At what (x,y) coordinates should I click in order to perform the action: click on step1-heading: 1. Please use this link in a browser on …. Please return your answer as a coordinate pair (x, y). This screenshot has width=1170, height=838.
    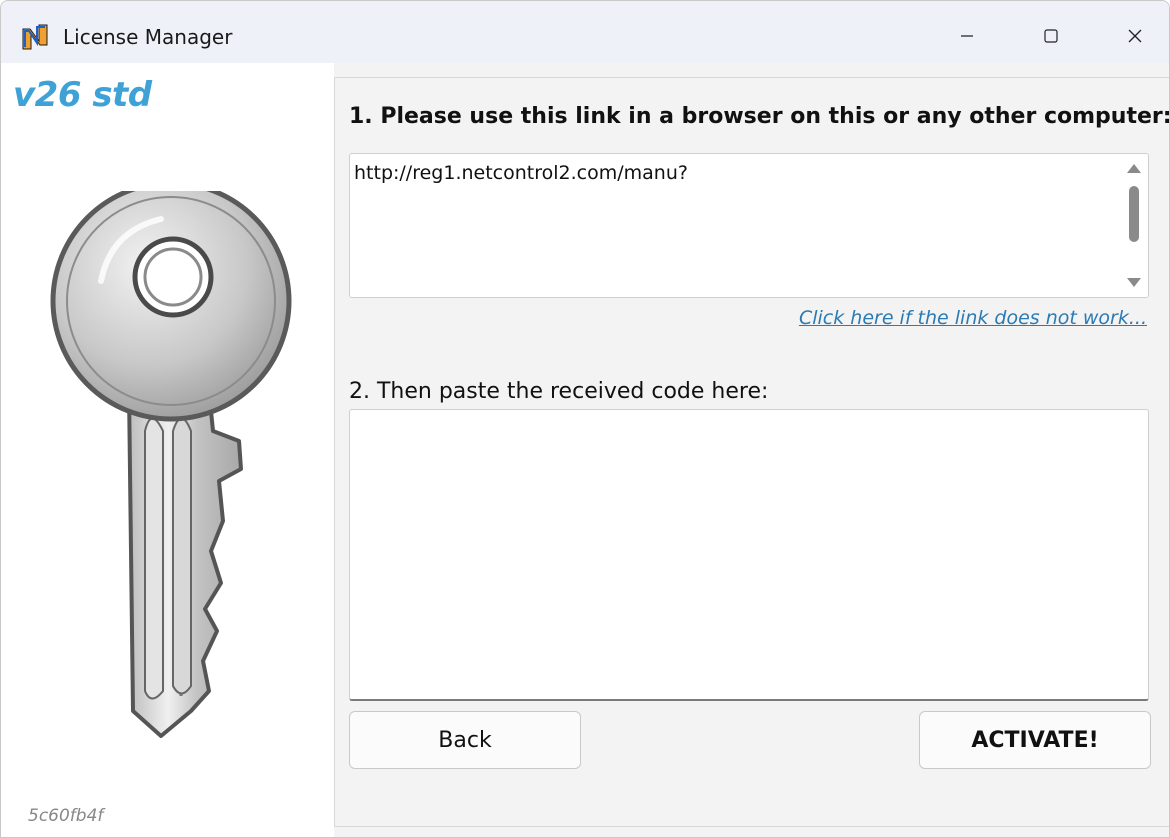
    Looking at the image, I should click on (759, 116).